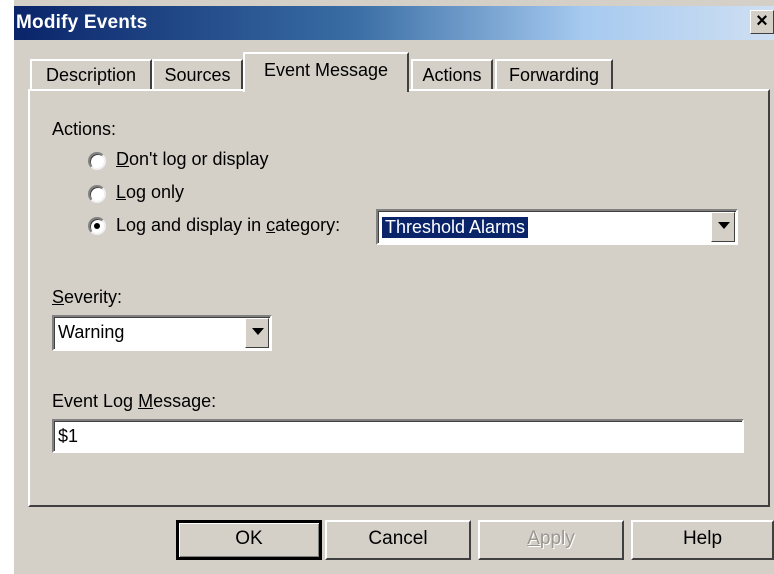 The height and width of the screenshot is (574, 774). I want to click on ok-button-label: OK, so click(249, 538).